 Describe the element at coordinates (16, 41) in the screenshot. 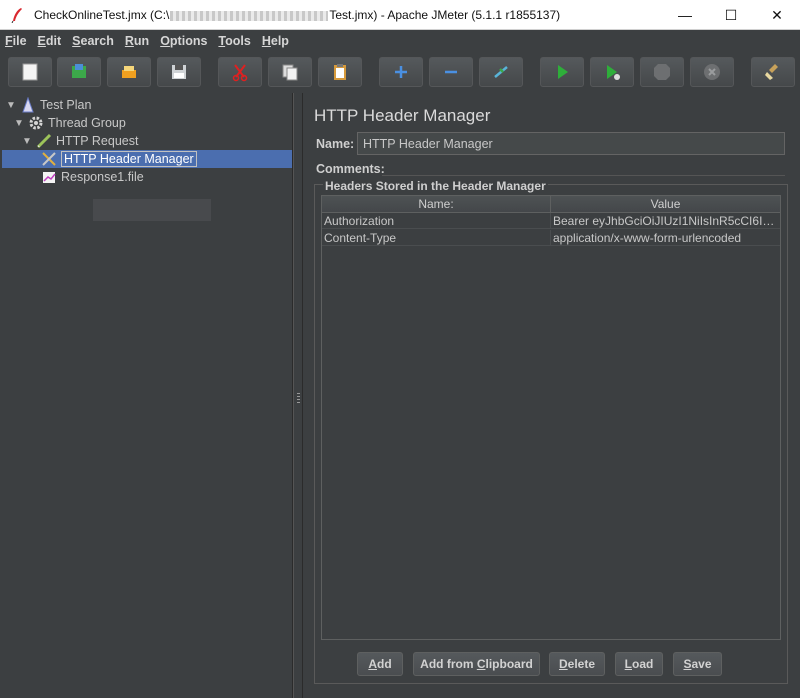

I see `menu-file: File` at that location.